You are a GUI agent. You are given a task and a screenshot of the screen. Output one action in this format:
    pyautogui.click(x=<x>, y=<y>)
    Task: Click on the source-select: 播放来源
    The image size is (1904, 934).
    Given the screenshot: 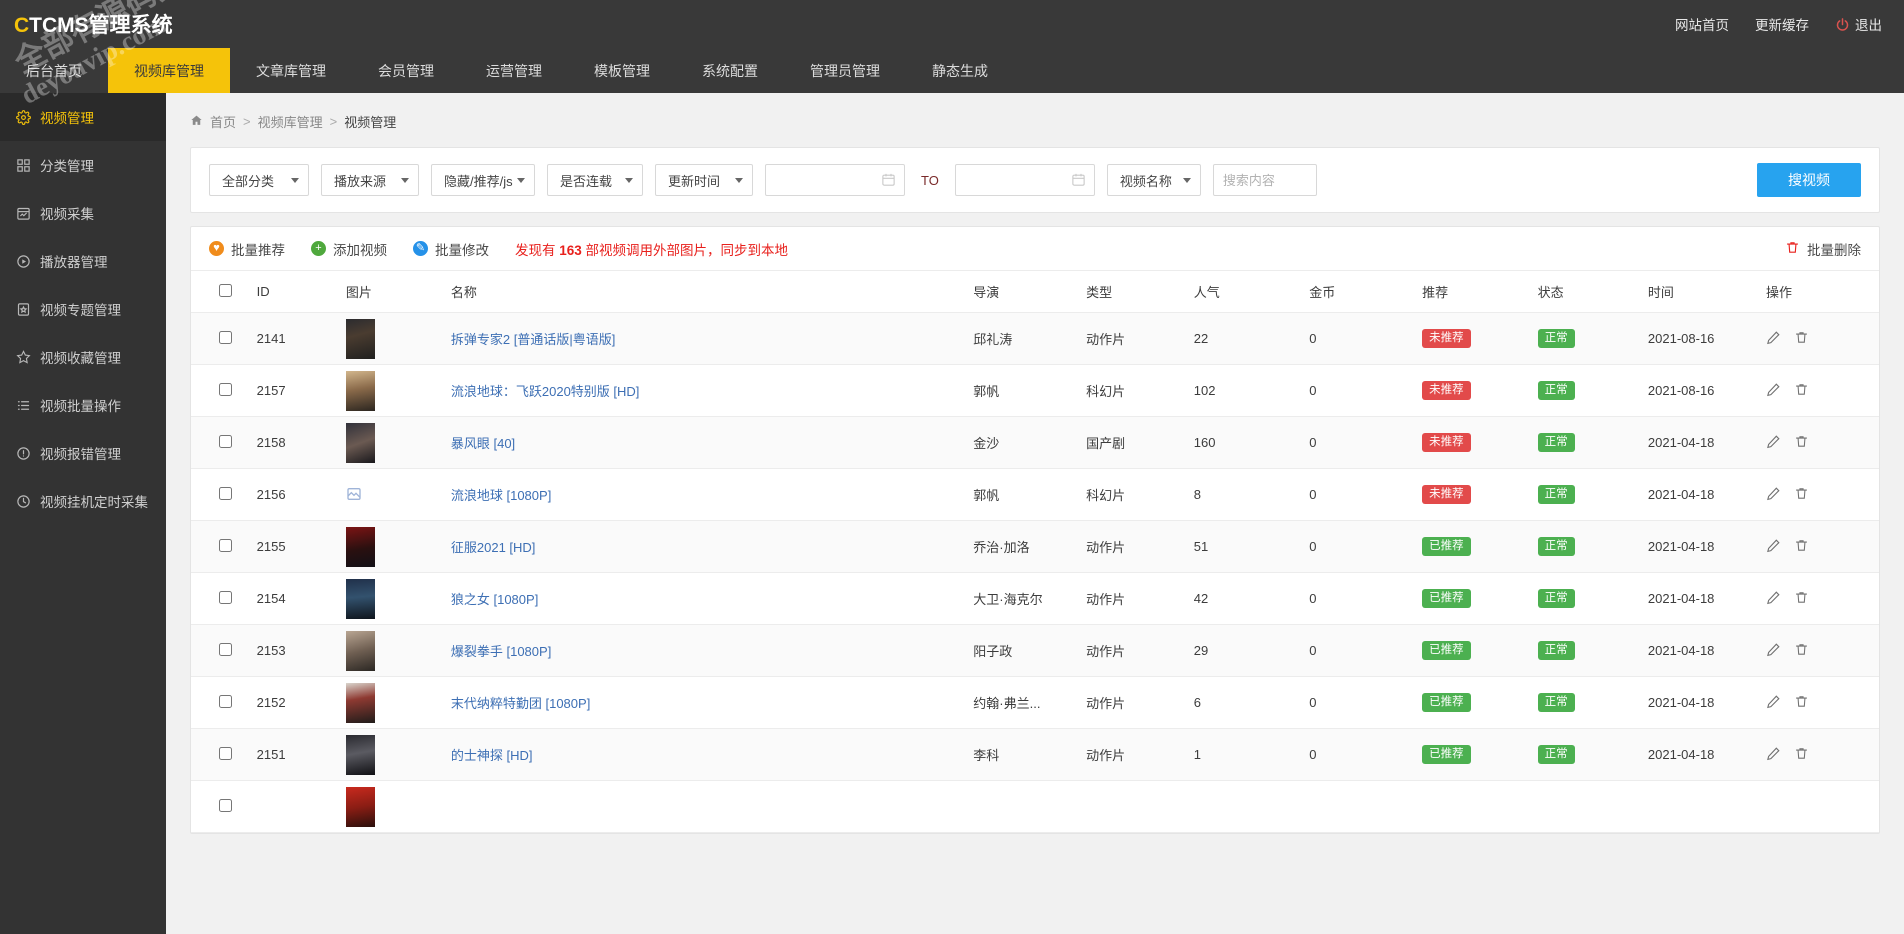 What is the action you would take?
    pyautogui.click(x=370, y=180)
    